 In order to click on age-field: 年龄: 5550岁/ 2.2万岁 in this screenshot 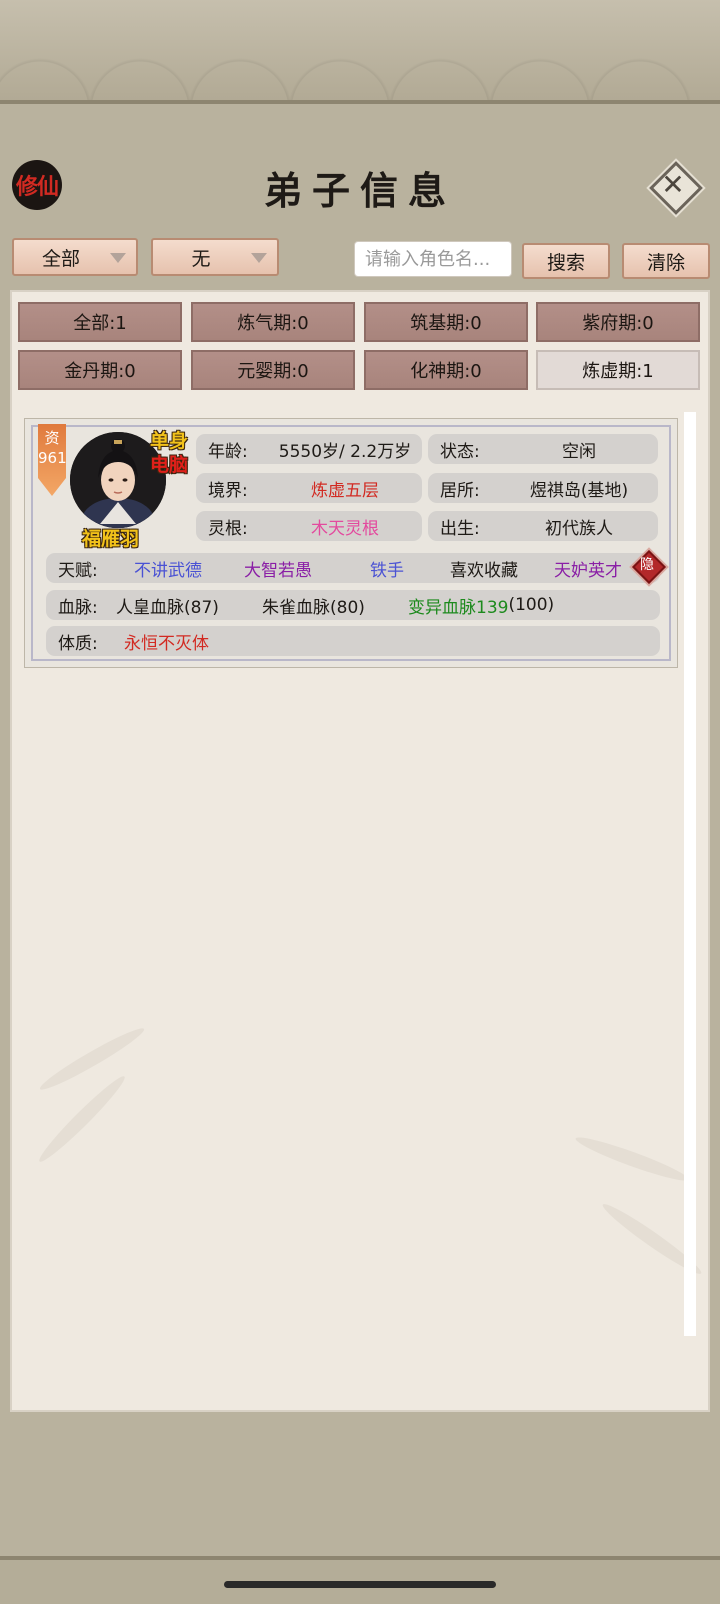, I will do `click(309, 449)`.